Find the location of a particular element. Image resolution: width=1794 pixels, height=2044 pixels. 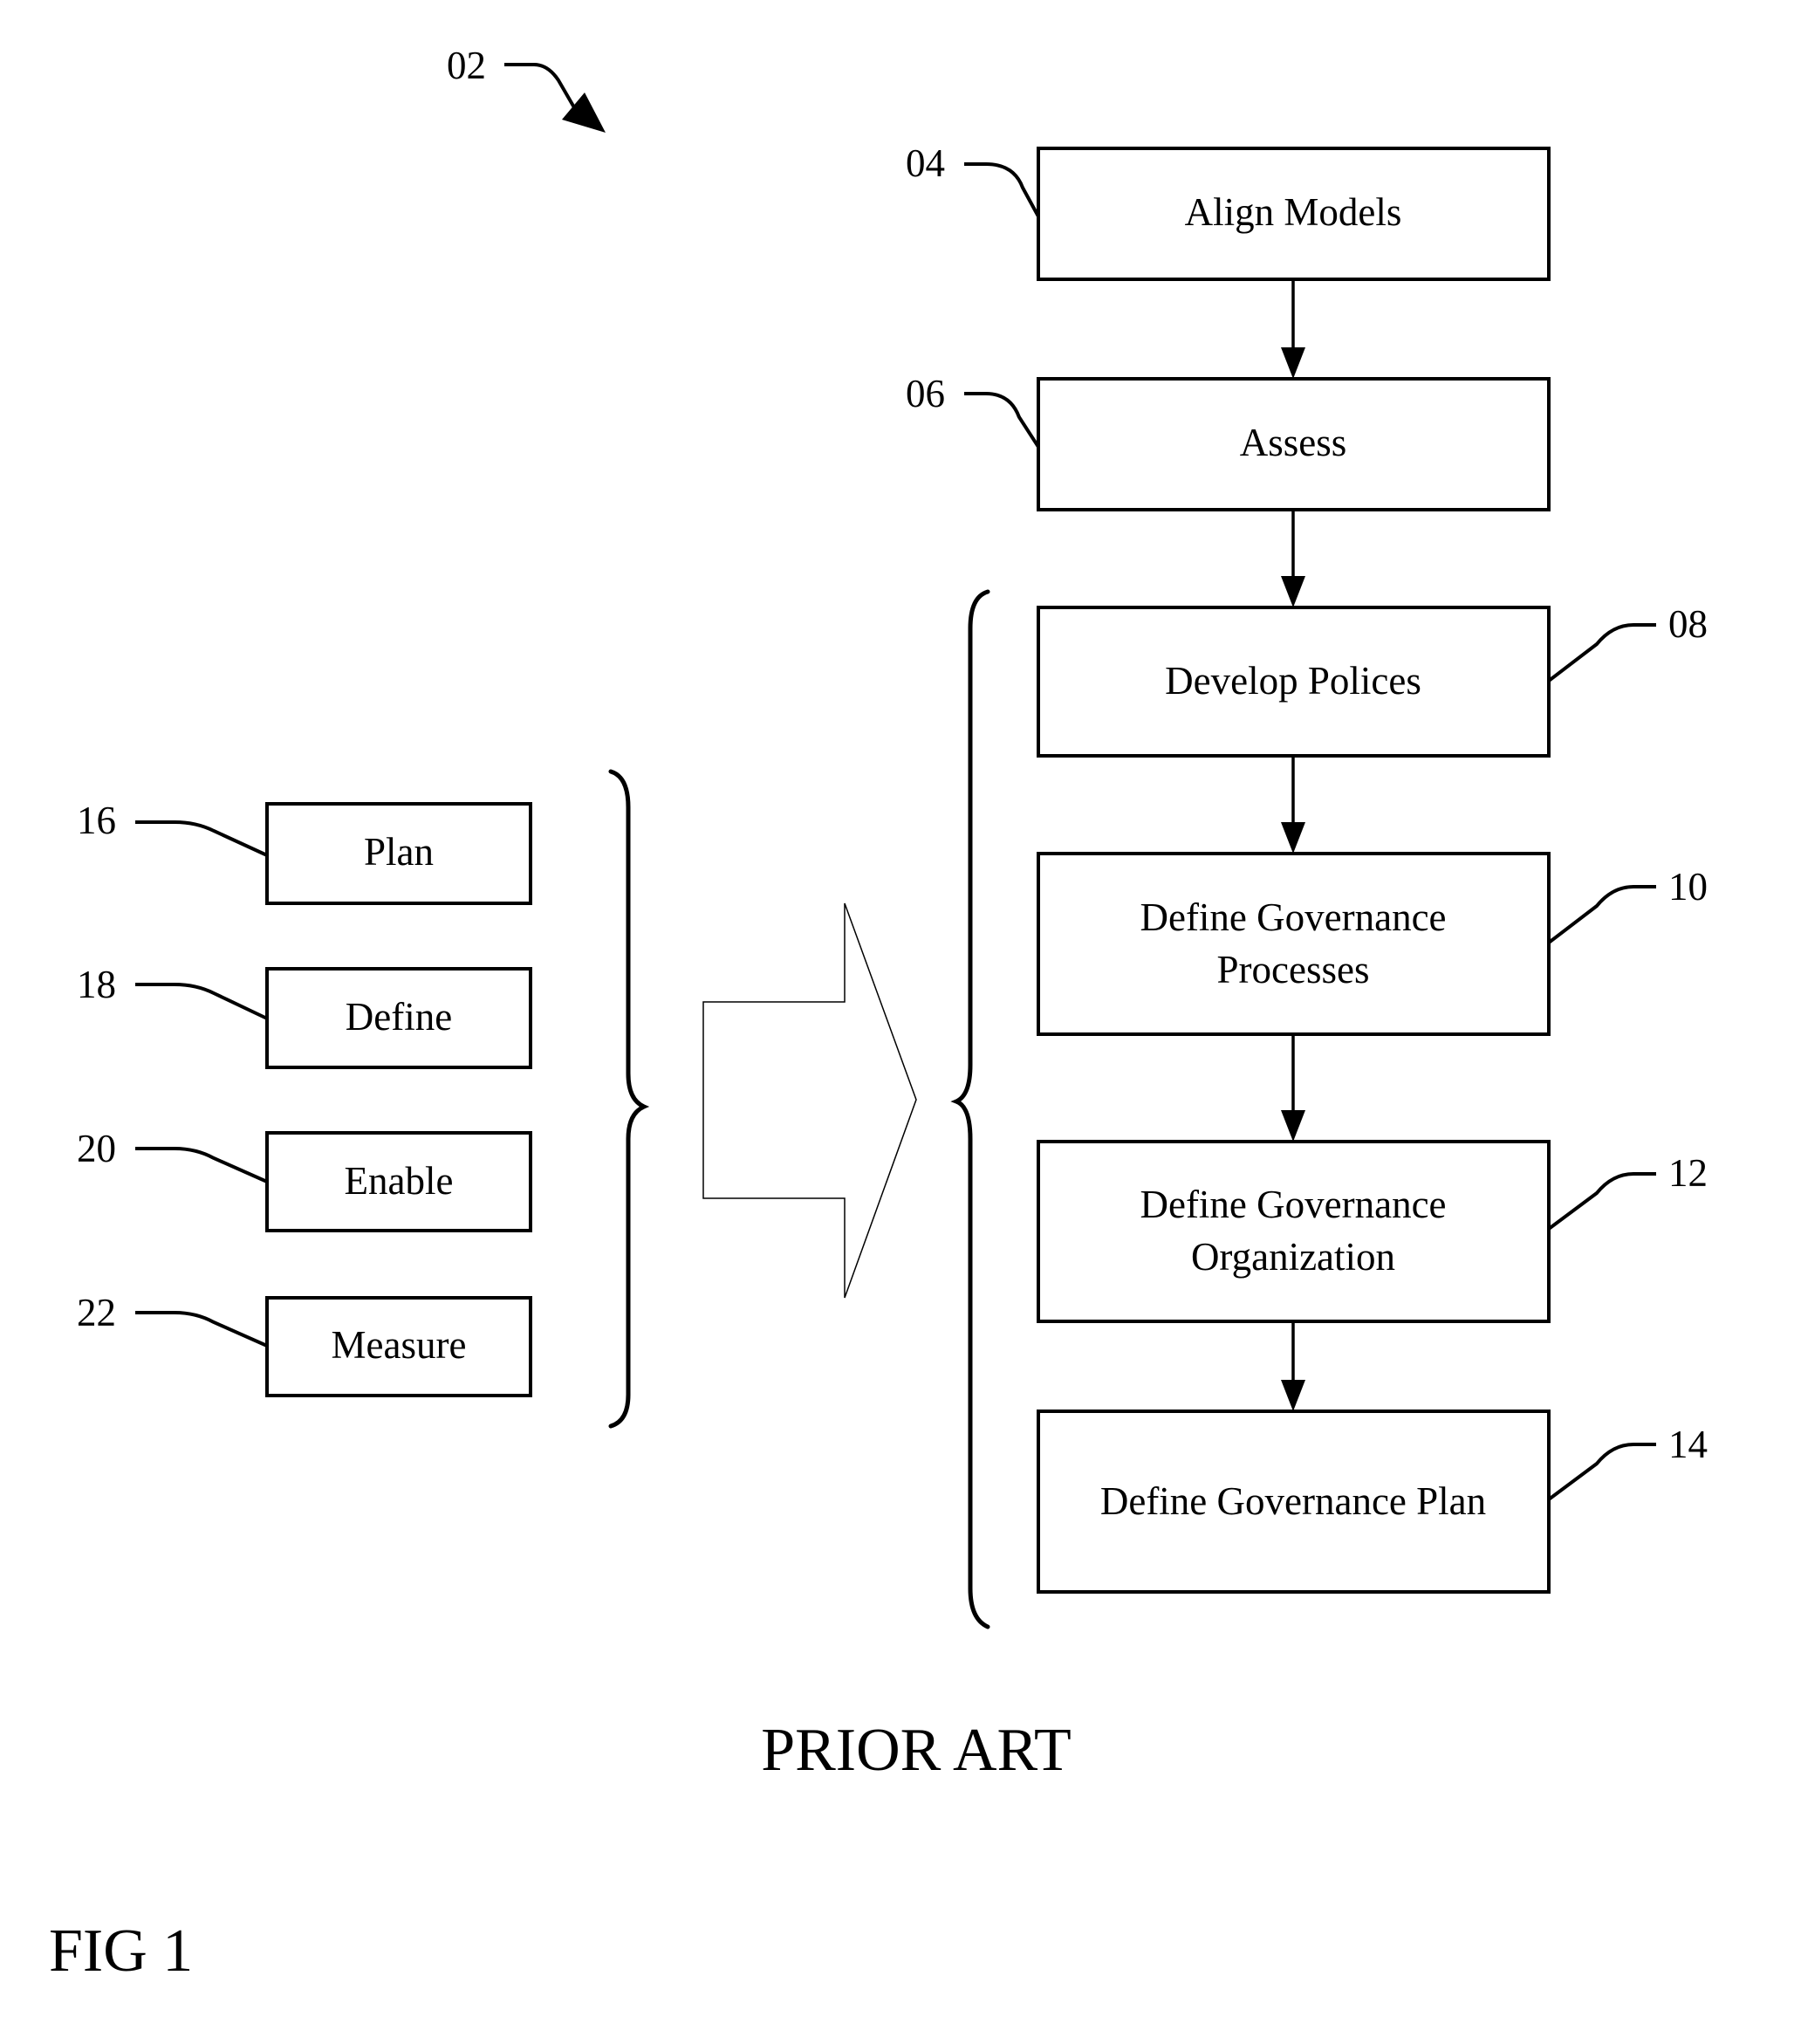

ref-label-18: 18 is located at coordinates (96, 984).